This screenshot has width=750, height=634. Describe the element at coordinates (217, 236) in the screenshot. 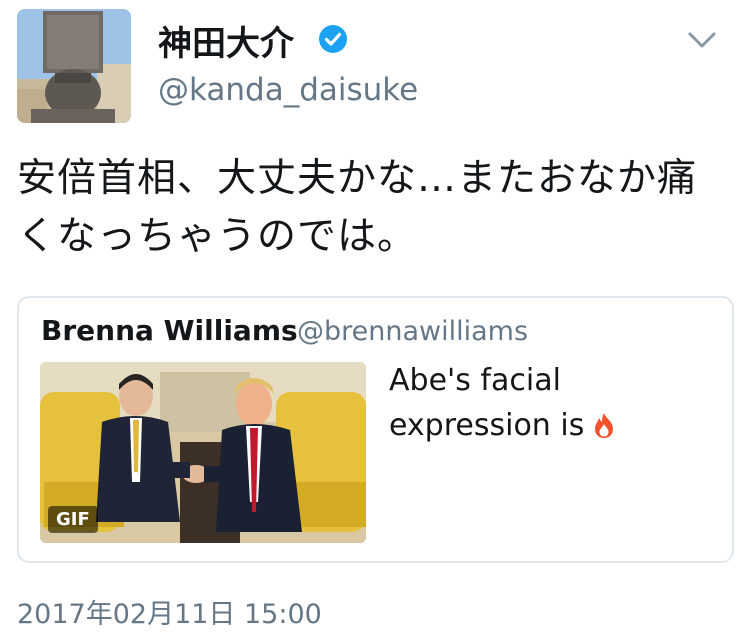

I see `tweet-text-line: くなっちゃうのでは。` at that location.